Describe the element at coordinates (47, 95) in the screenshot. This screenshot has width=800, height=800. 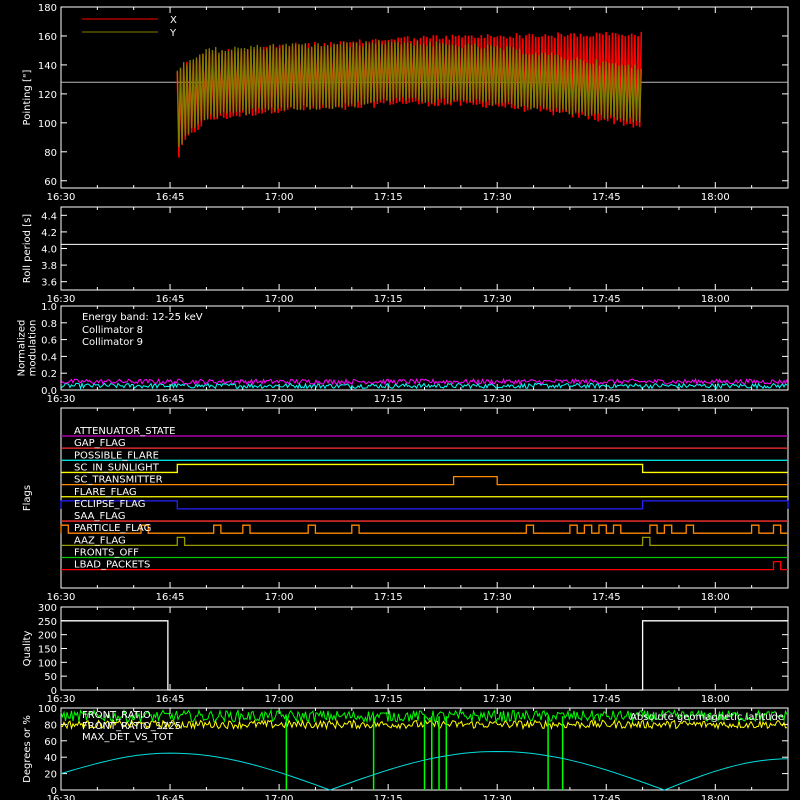
I see `y-tick-label: 120` at that location.